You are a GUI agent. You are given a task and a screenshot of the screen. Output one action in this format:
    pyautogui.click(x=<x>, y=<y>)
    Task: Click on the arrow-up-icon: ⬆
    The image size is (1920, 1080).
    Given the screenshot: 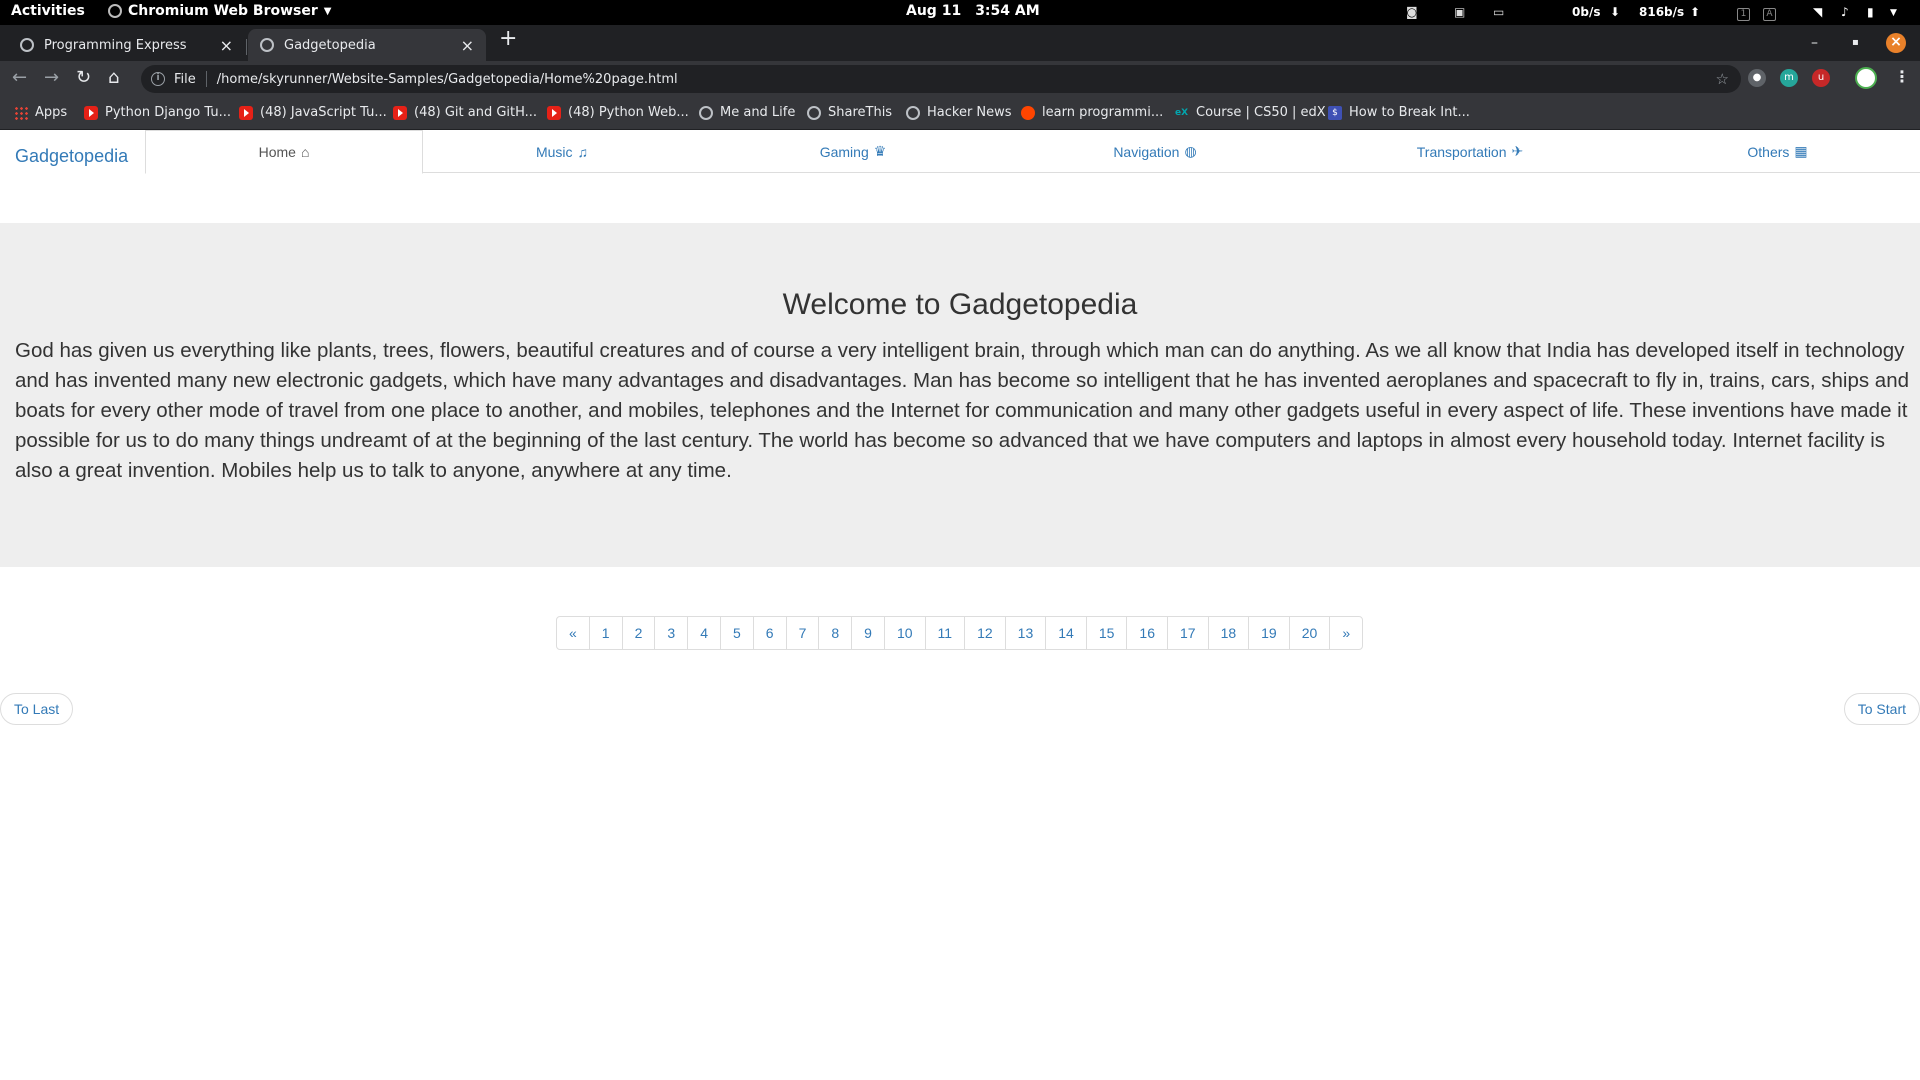 What is the action you would take?
    pyautogui.click(x=1695, y=12)
    